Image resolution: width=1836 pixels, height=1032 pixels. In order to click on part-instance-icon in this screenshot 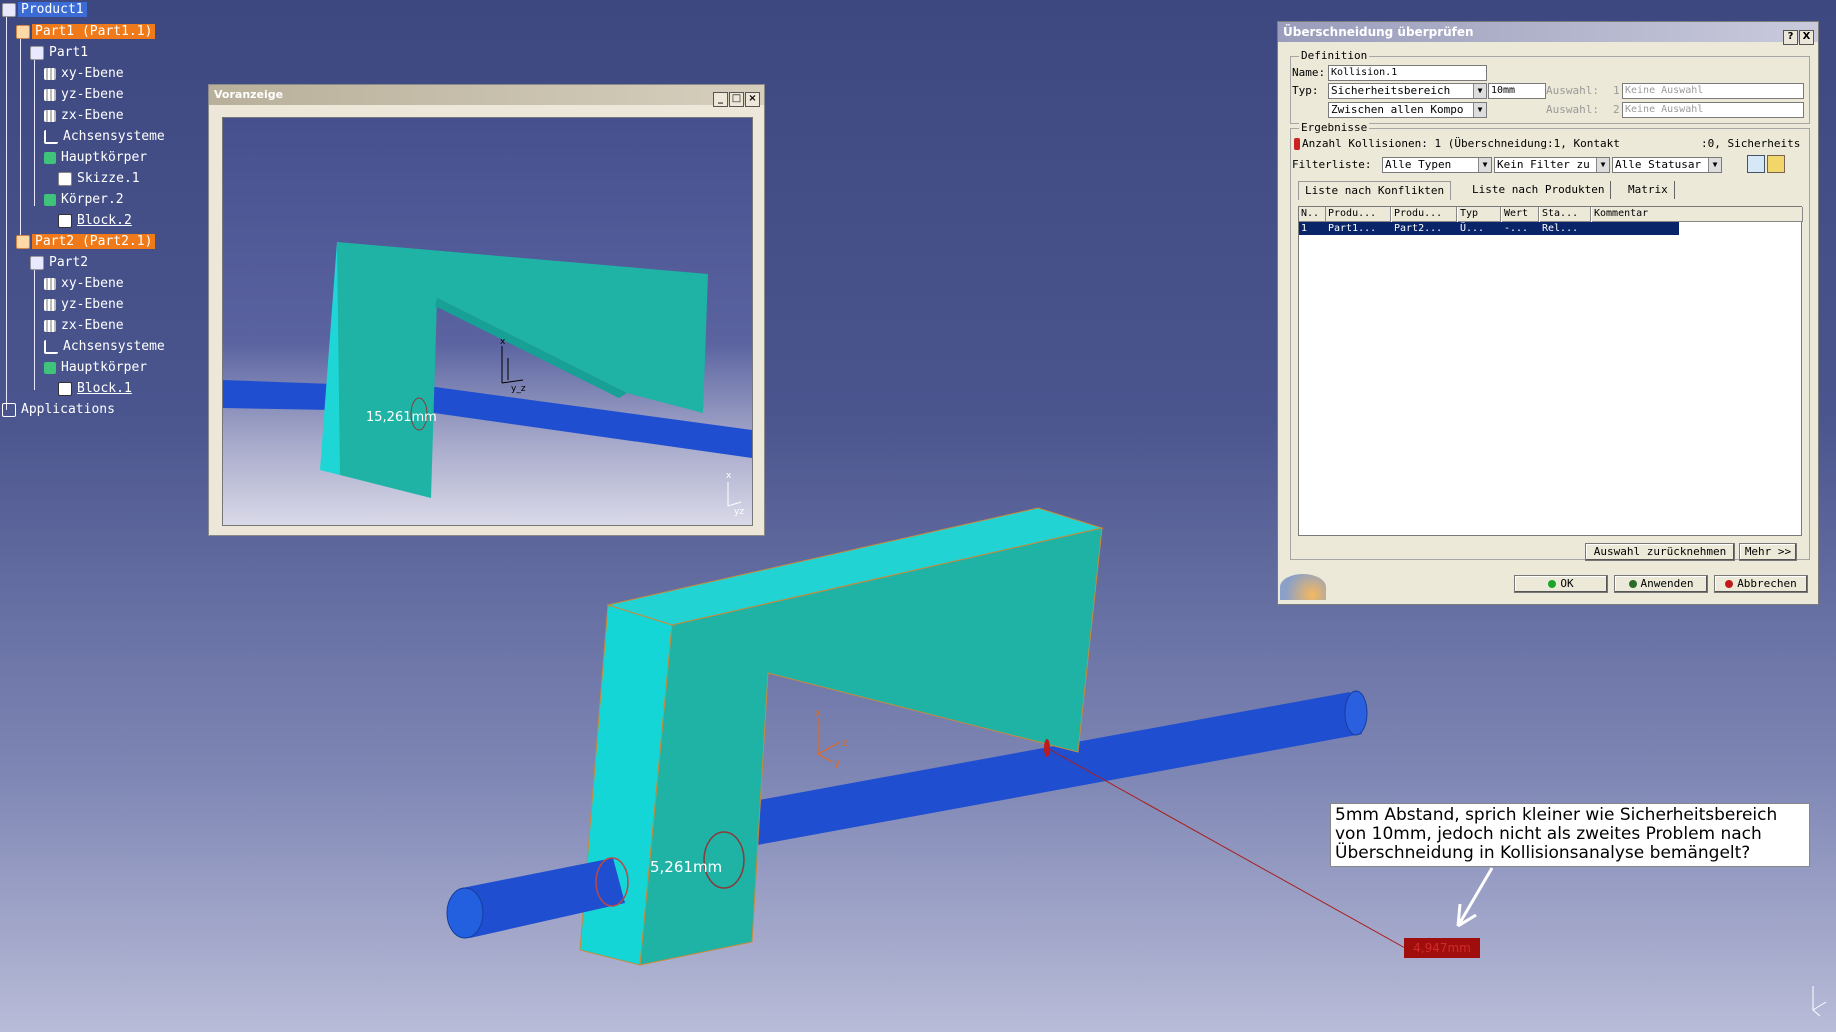, I will do `click(23, 241)`.